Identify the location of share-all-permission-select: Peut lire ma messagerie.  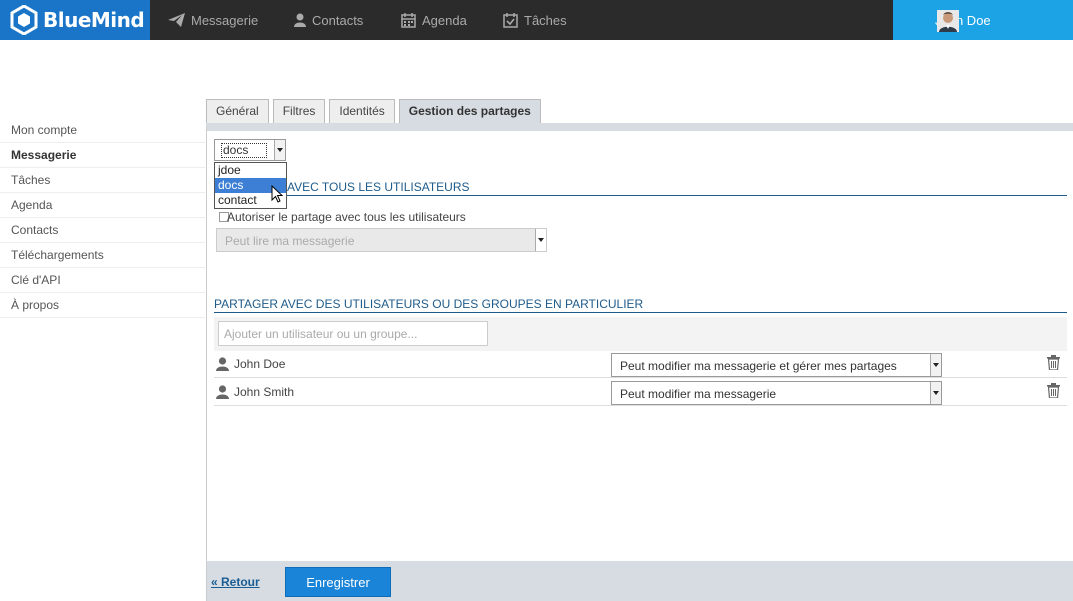
(381, 240).